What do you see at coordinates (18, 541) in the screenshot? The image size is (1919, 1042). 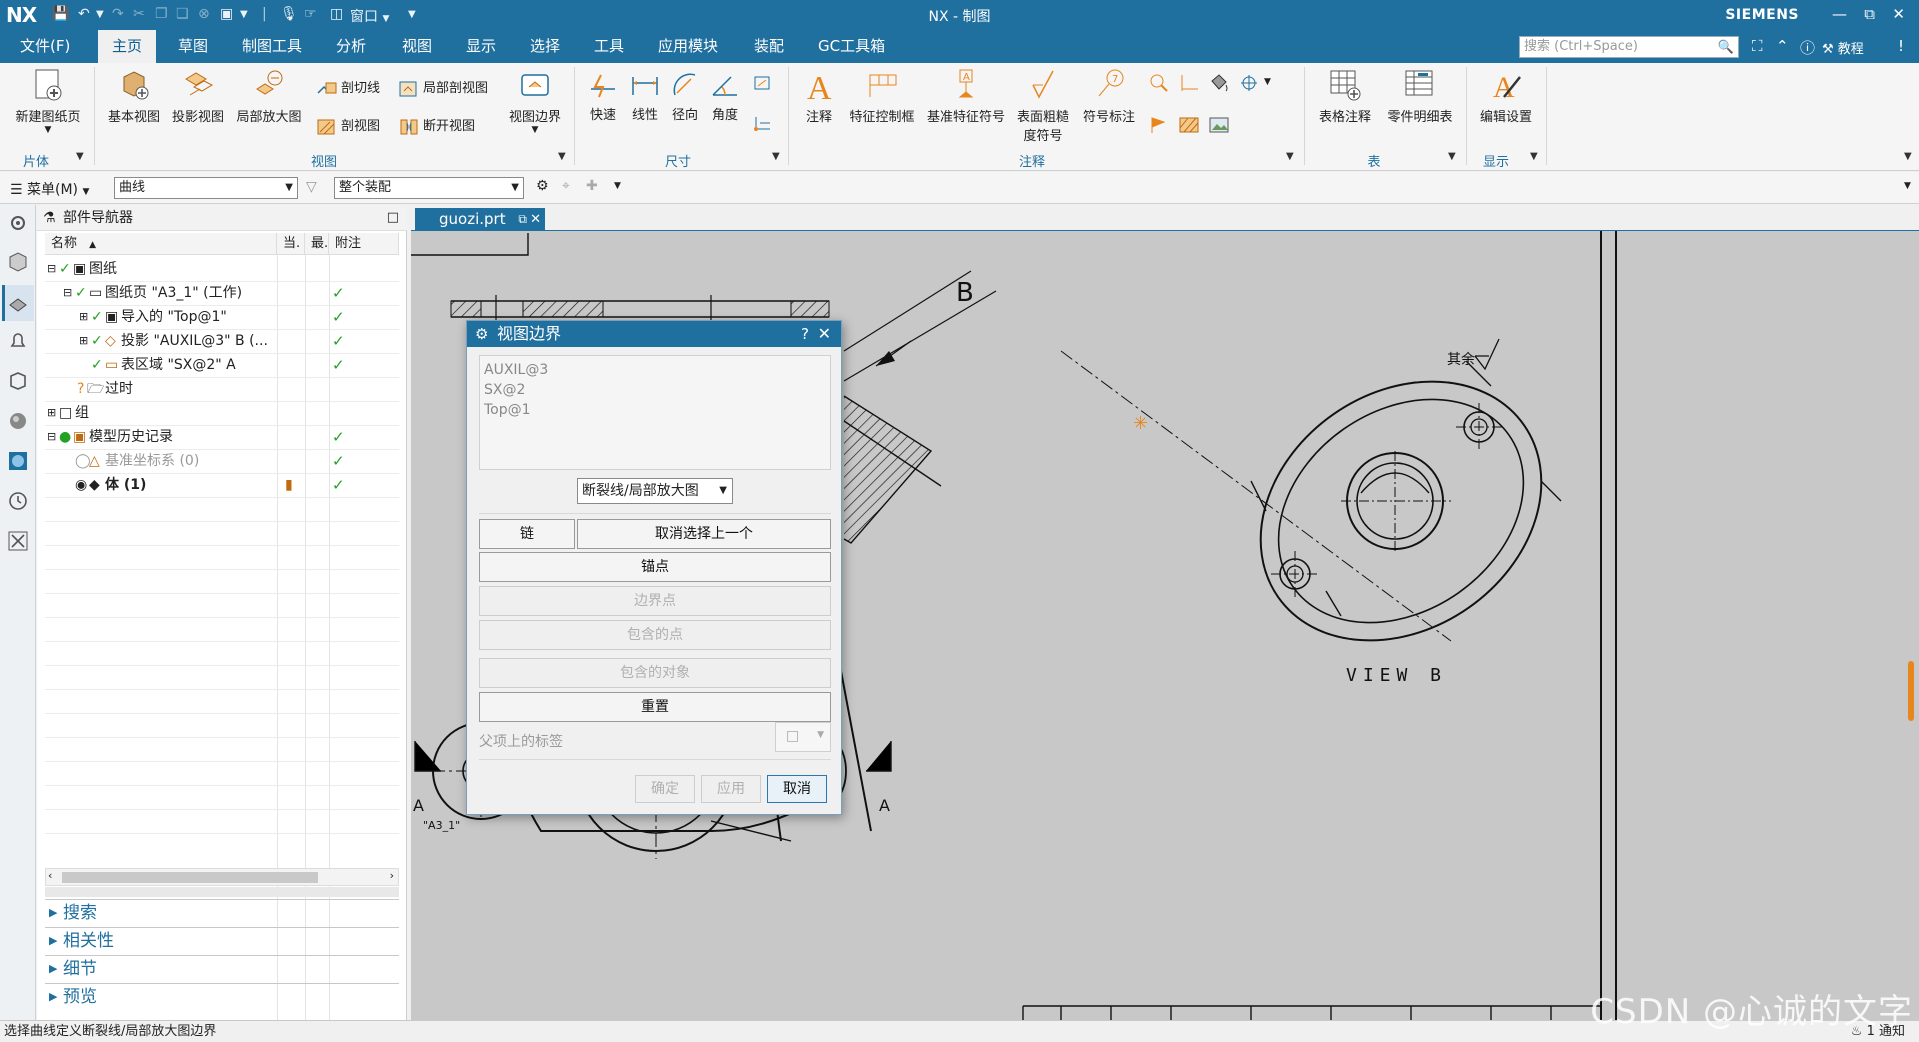 I see `tools-icon` at bounding box center [18, 541].